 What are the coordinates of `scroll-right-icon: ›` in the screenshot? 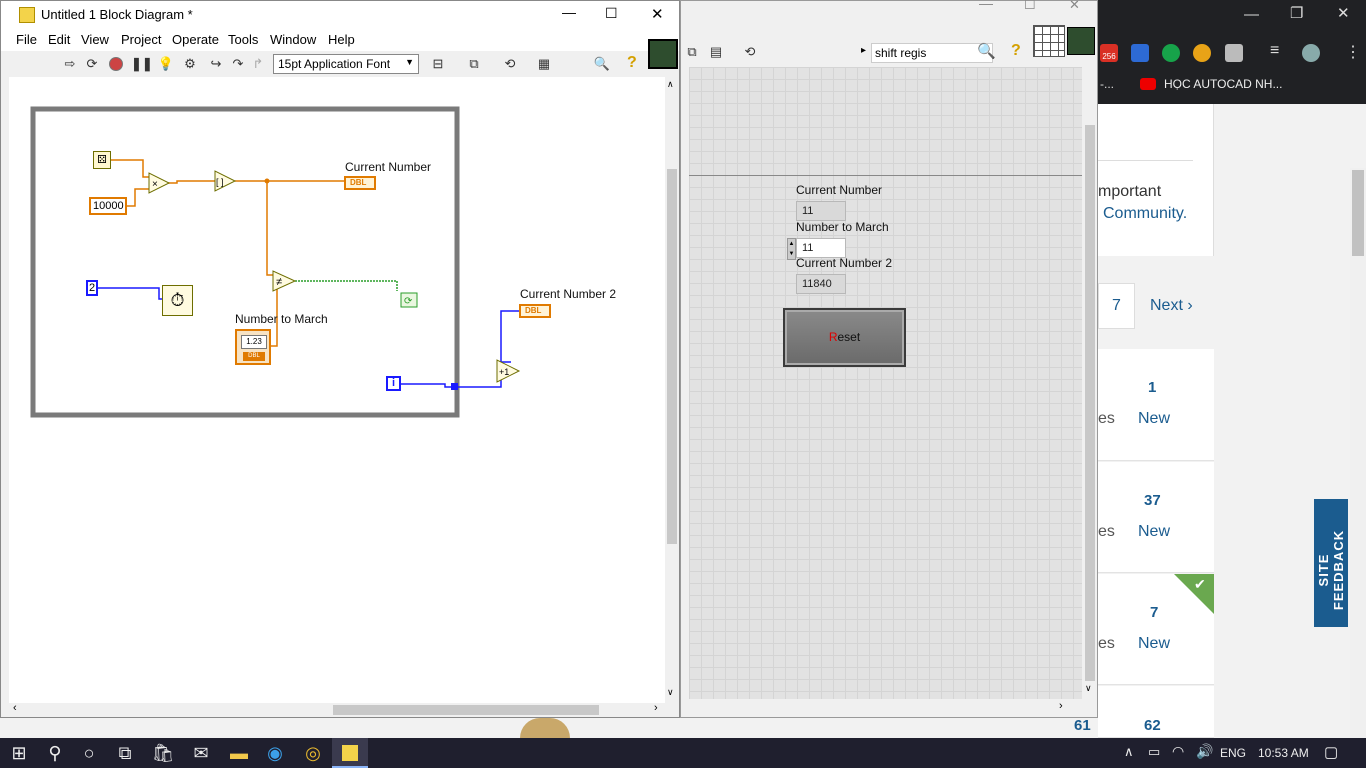 It's located at (1061, 706).